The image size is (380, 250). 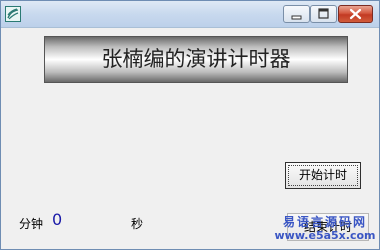 I want to click on minimize-button, so click(x=296, y=14).